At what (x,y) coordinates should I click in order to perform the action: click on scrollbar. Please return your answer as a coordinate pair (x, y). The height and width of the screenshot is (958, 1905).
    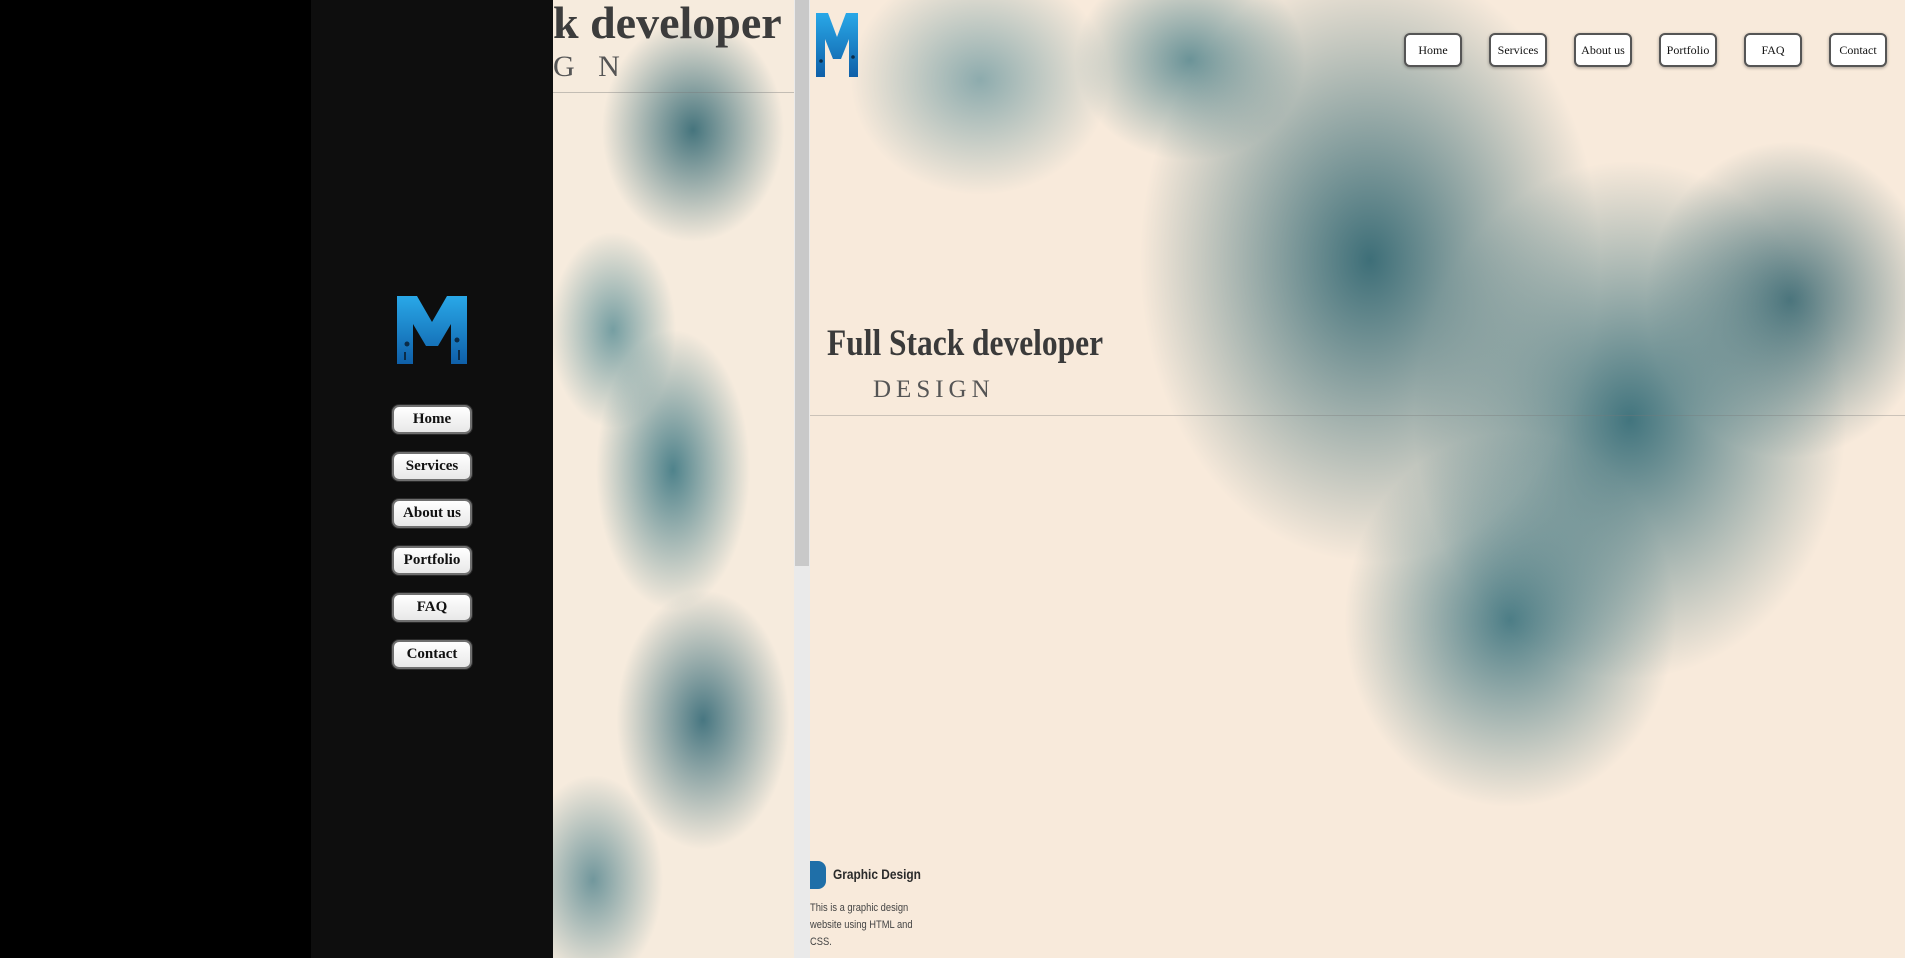
    Looking at the image, I should click on (802, 479).